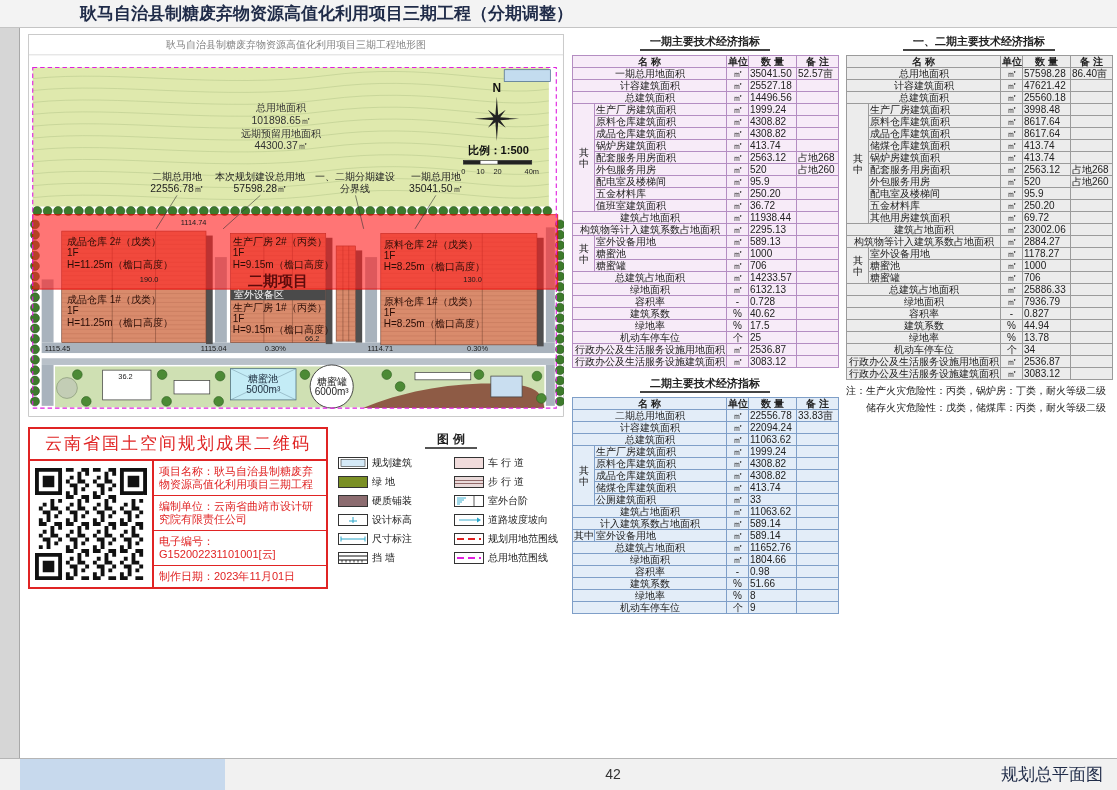  What do you see at coordinates (178, 444) in the screenshot?
I see `stamp-title: 云南省国土空间规划成果二维码` at bounding box center [178, 444].